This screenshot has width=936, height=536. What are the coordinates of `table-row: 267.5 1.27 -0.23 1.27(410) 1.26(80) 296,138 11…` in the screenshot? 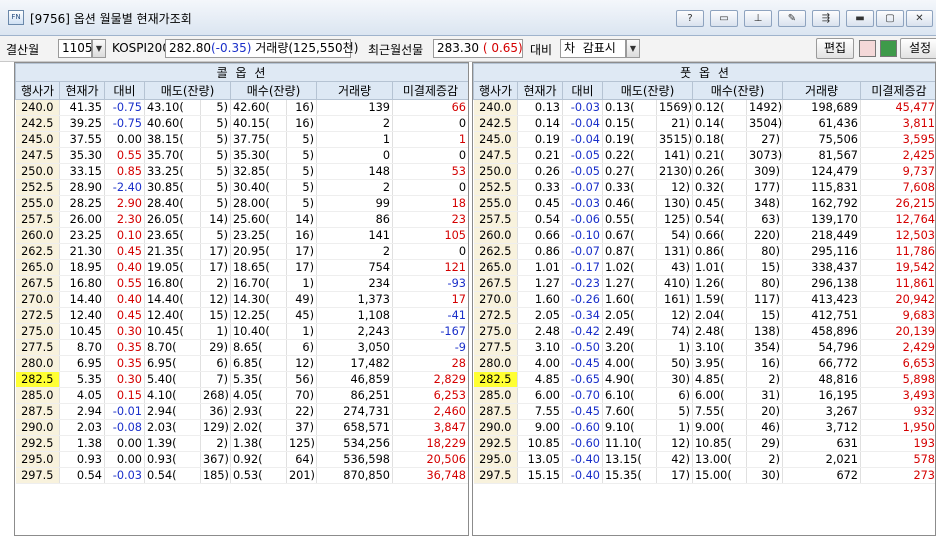 It's located at (704, 283).